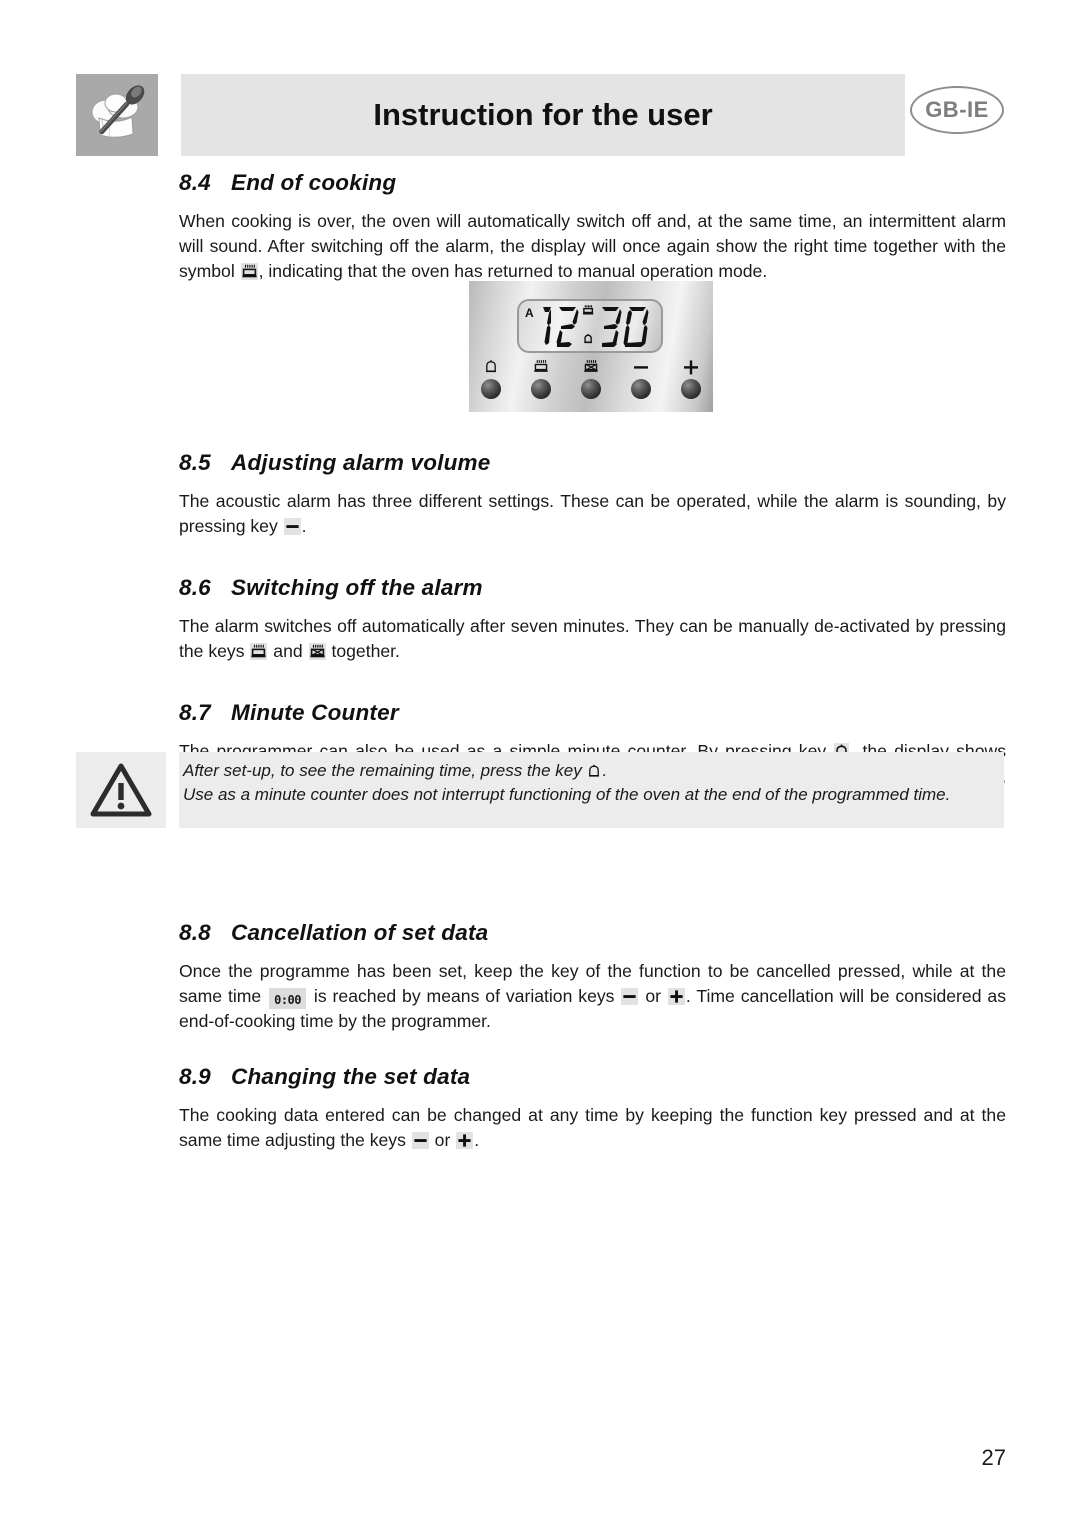 Image resolution: width=1080 pixels, height=1527 pixels. I want to click on programmer-button-heating-crossed, so click(591, 378).